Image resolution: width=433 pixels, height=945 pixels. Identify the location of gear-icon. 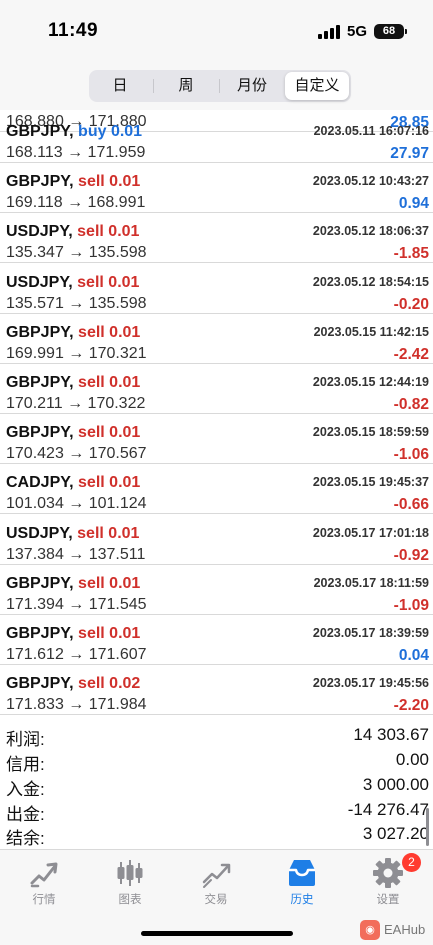
(388, 873).